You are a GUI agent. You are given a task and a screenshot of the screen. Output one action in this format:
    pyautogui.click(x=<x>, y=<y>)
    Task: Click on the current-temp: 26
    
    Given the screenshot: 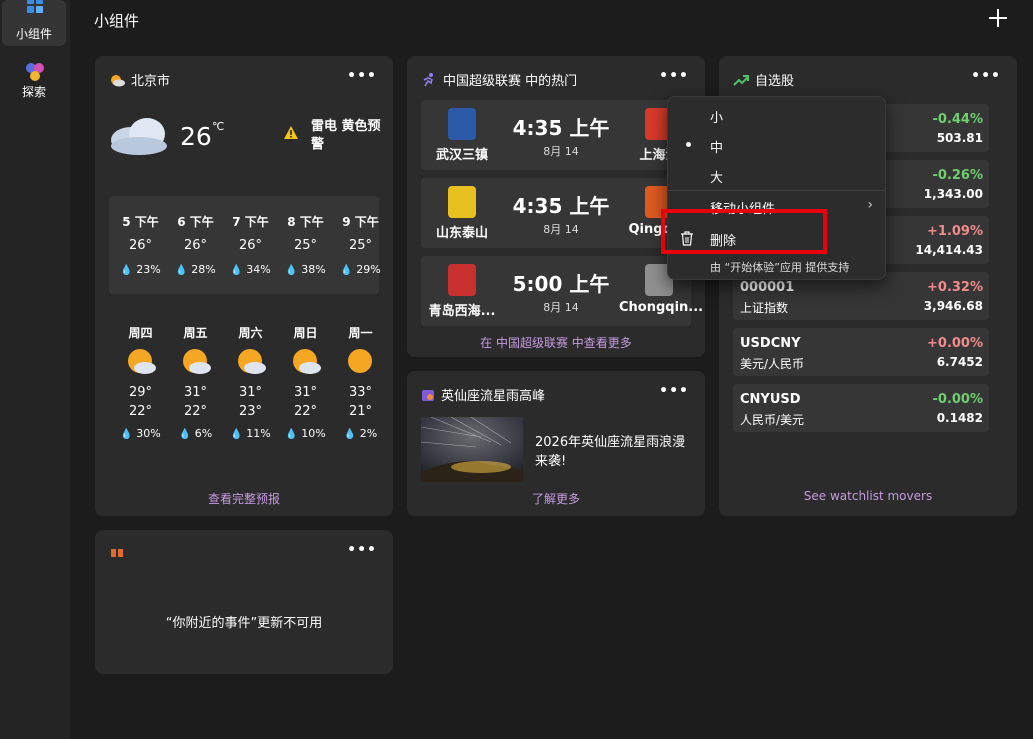 What is the action you would take?
    pyautogui.click(x=196, y=136)
    